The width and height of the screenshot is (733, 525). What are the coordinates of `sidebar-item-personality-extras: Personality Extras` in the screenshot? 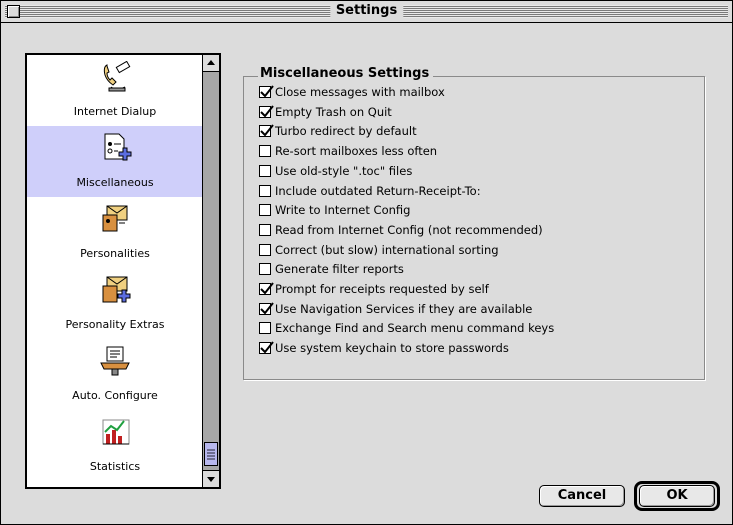 It's located at (115, 303).